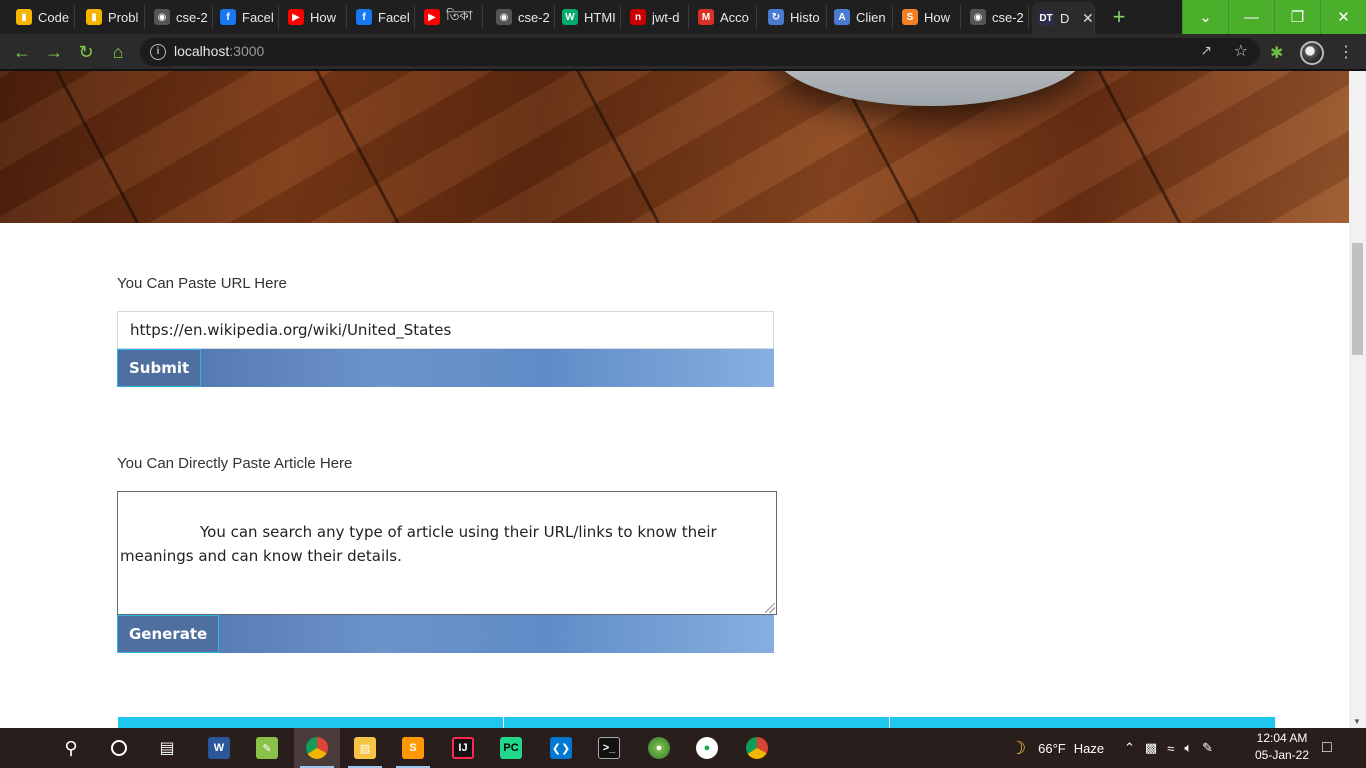  Describe the element at coordinates (1241, 51) in the screenshot. I see `bookmark-star-icon: ☆` at that location.